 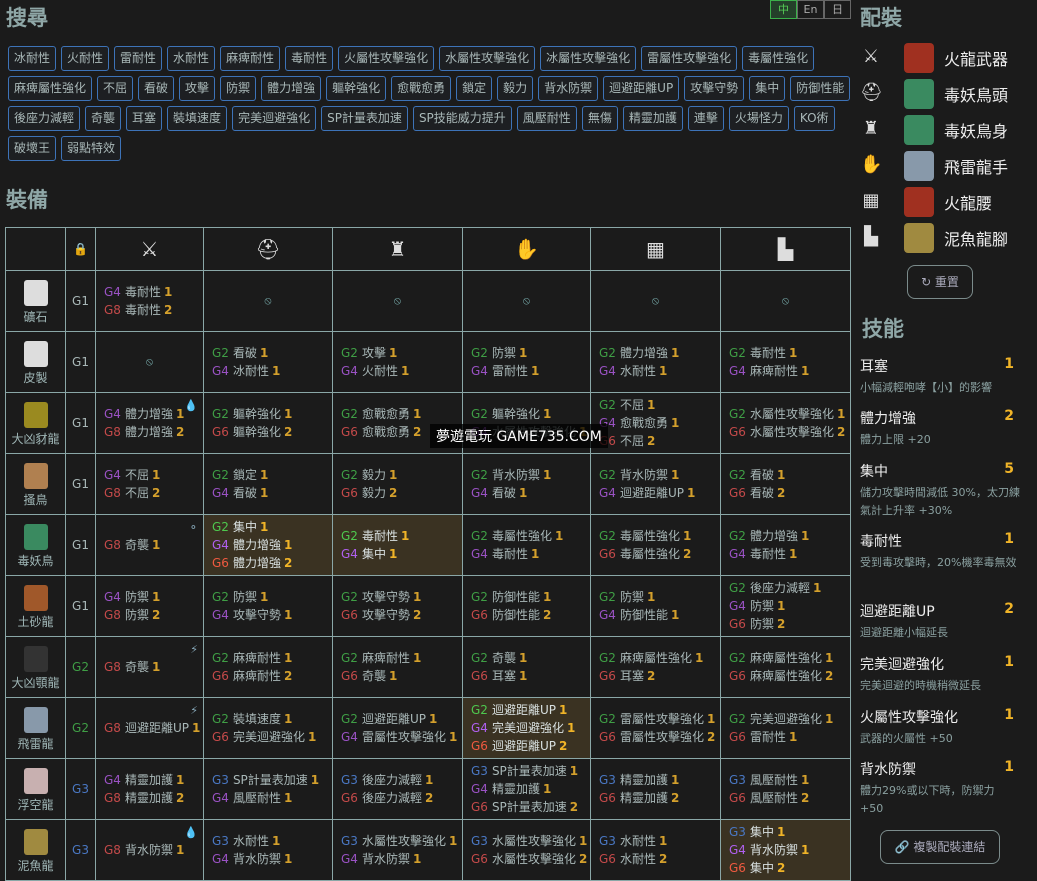 I want to click on reset-button: ↻ 重置, so click(x=940, y=282).